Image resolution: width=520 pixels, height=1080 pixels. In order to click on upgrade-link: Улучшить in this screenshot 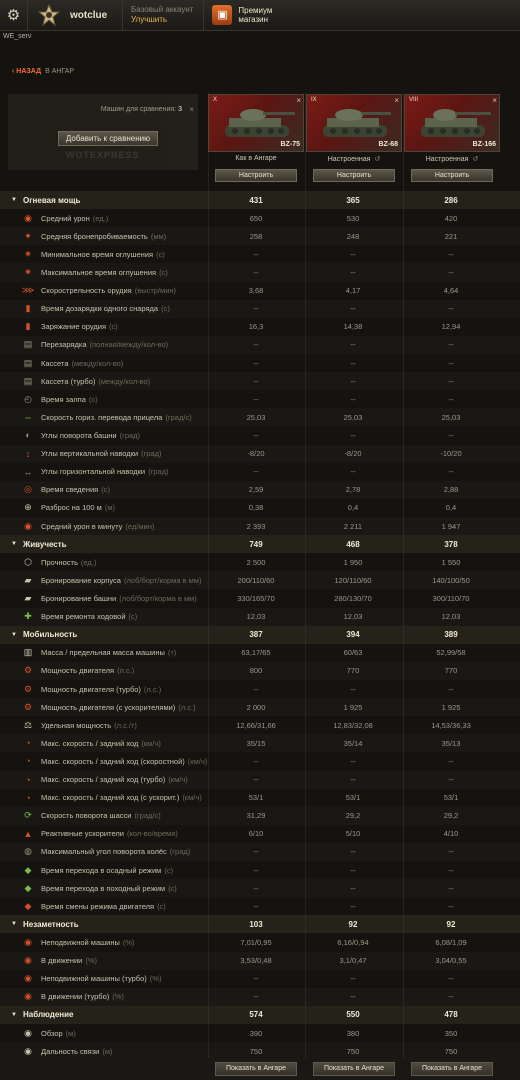, I will do `click(162, 20)`.